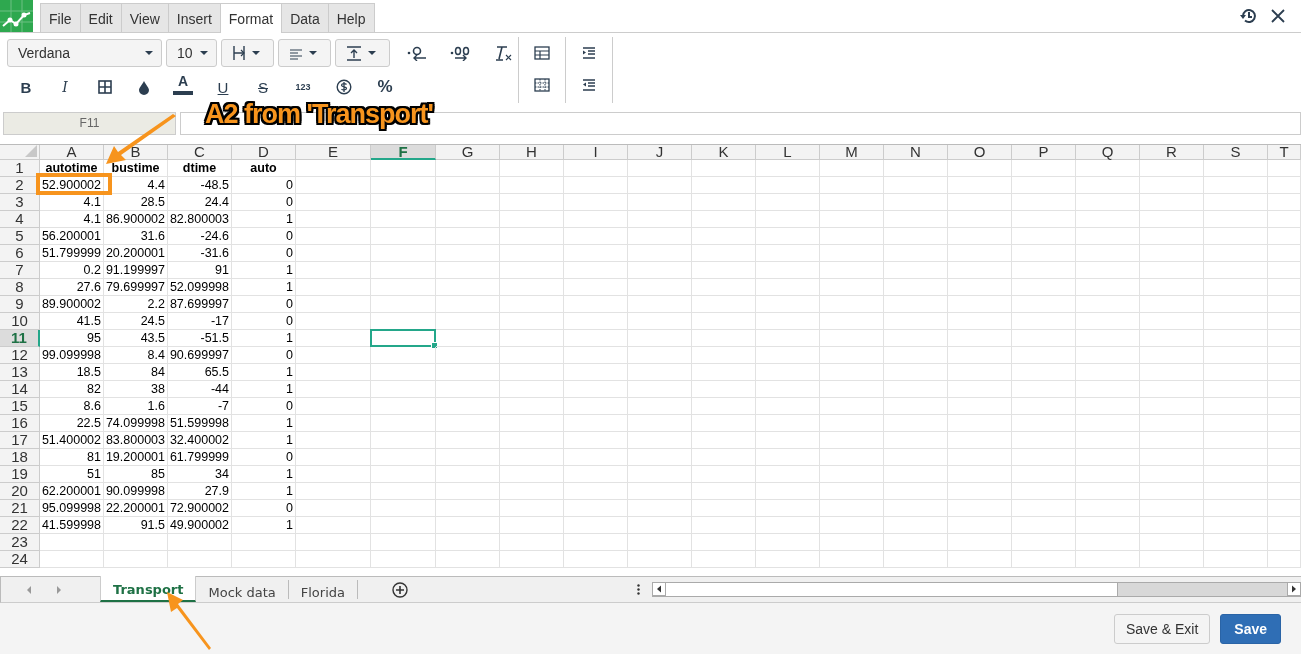  What do you see at coordinates (724, 152) in the screenshot?
I see `column-header: K` at bounding box center [724, 152].